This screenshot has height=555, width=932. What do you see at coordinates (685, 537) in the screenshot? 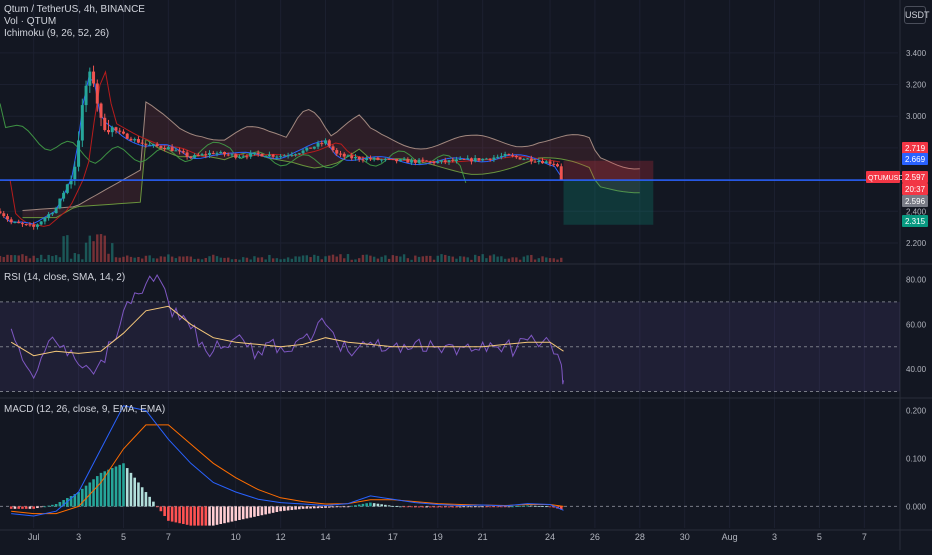
I see `time-tick-label: 30` at bounding box center [685, 537].